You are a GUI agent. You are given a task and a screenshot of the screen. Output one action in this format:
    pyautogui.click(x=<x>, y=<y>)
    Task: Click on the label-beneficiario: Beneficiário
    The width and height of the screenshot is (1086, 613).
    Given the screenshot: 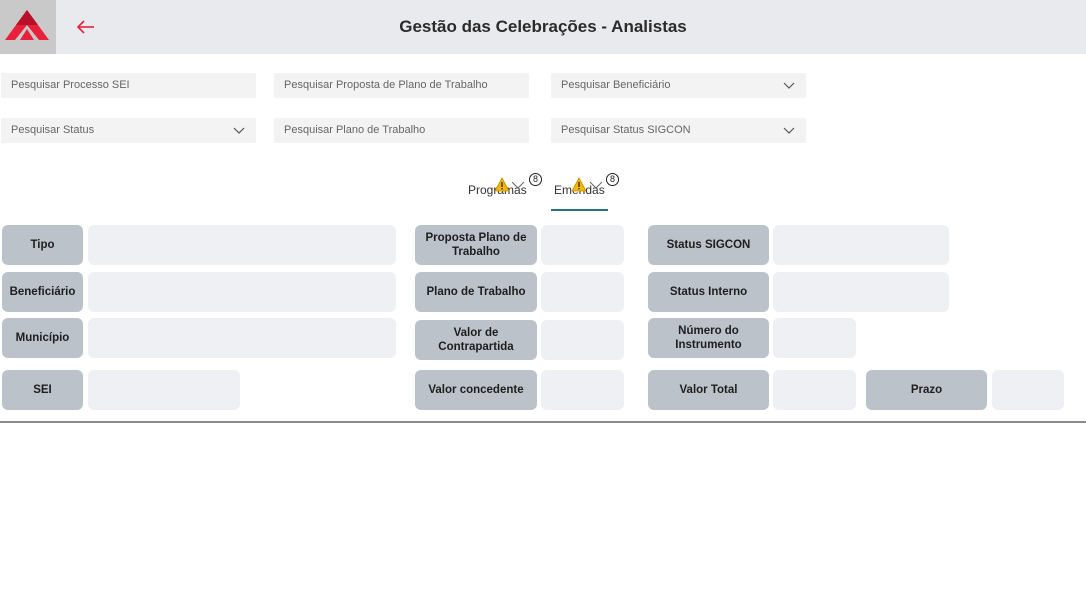 What is the action you would take?
    pyautogui.click(x=42, y=292)
    